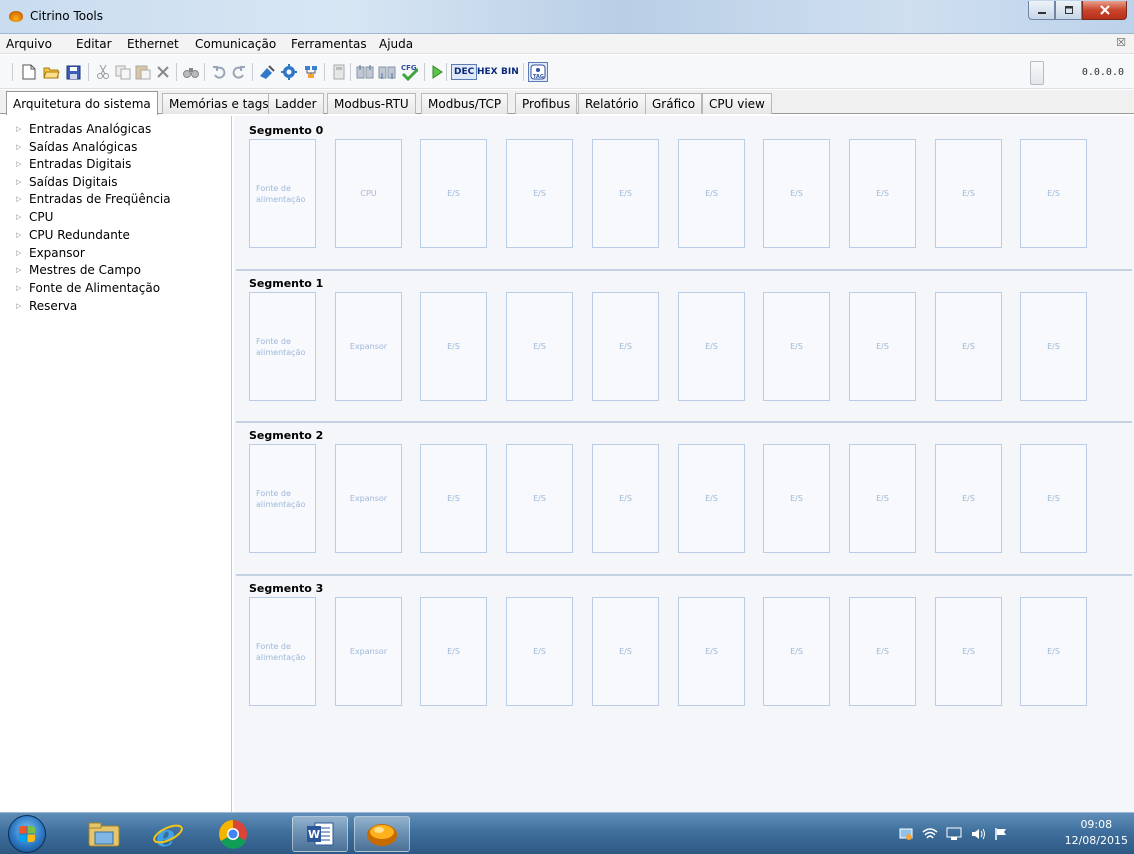 The width and height of the screenshot is (1134, 854). What do you see at coordinates (67, 182) in the screenshot?
I see `tree-item-saidas-digitais: ▷ Saídas Digitais` at bounding box center [67, 182].